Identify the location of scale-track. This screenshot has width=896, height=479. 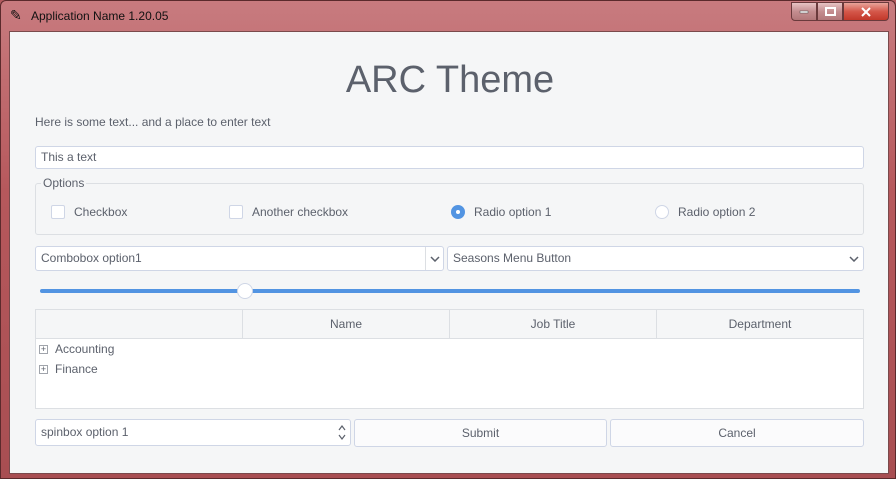
(450, 291).